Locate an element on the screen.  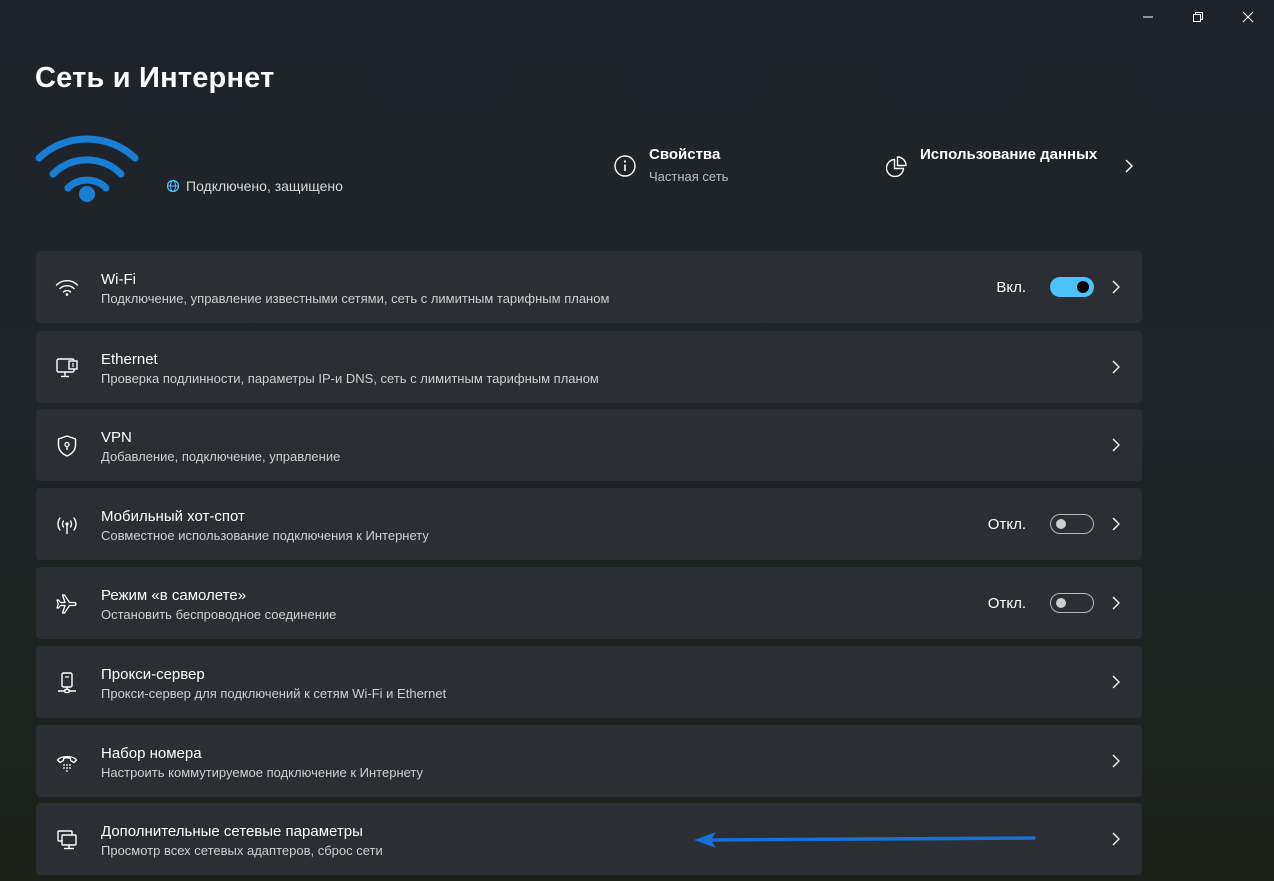
toggle-state-label: Вкл. is located at coordinates (1011, 287).